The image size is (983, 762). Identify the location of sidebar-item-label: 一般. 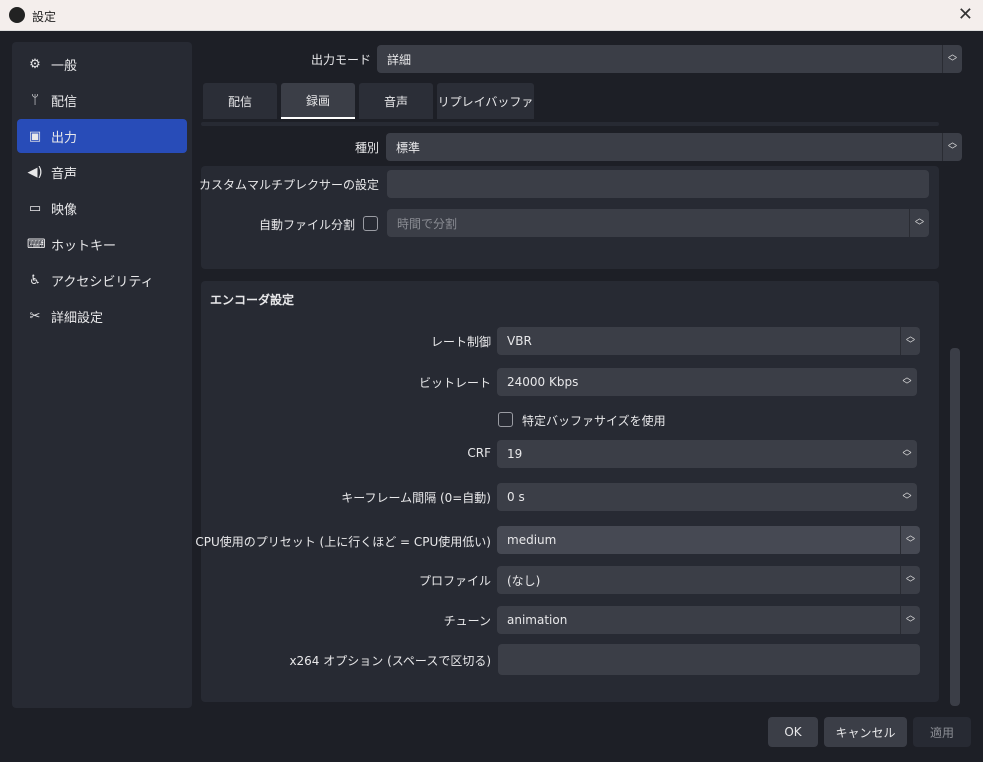
(64, 66).